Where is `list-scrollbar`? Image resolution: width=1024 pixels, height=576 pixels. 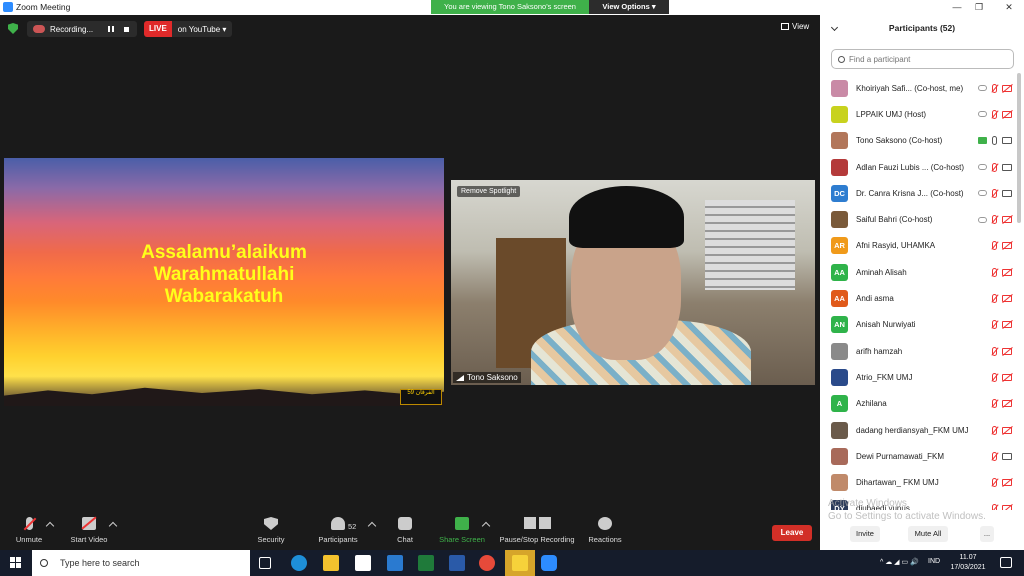 list-scrollbar is located at coordinates (1019, 148).